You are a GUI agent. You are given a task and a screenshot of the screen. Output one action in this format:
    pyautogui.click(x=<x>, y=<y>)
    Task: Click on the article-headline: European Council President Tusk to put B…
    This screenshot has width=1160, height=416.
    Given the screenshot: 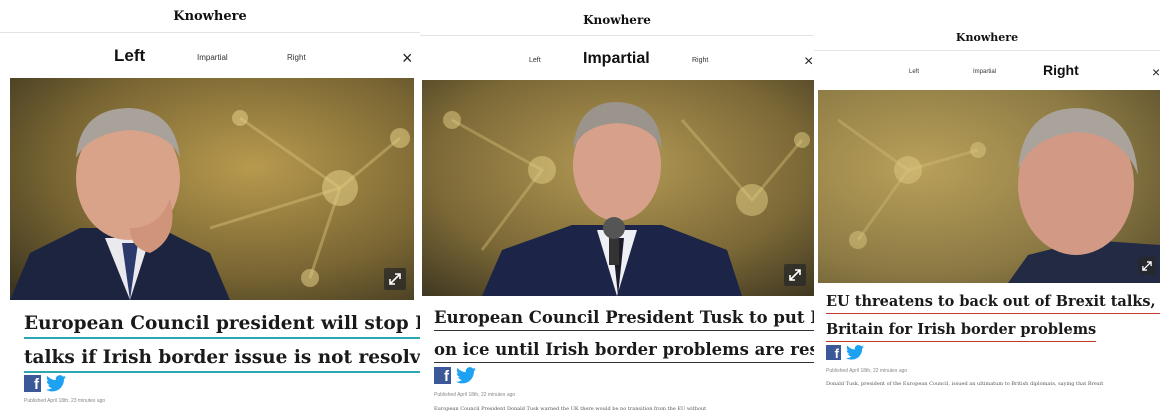 What is the action you would take?
    pyautogui.click(x=624, y=334)
    